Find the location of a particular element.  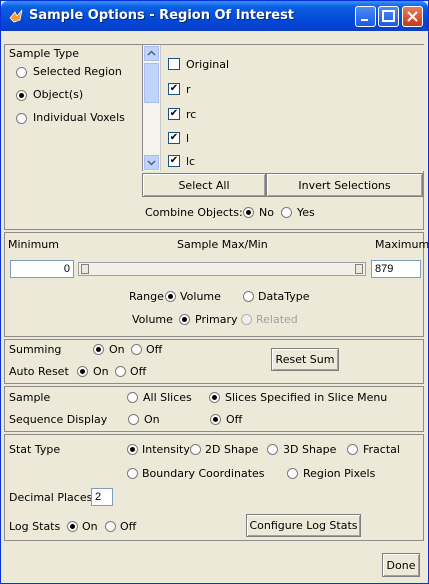

object-checkbox-lc: ✔ is located at coordinates (174, 161).